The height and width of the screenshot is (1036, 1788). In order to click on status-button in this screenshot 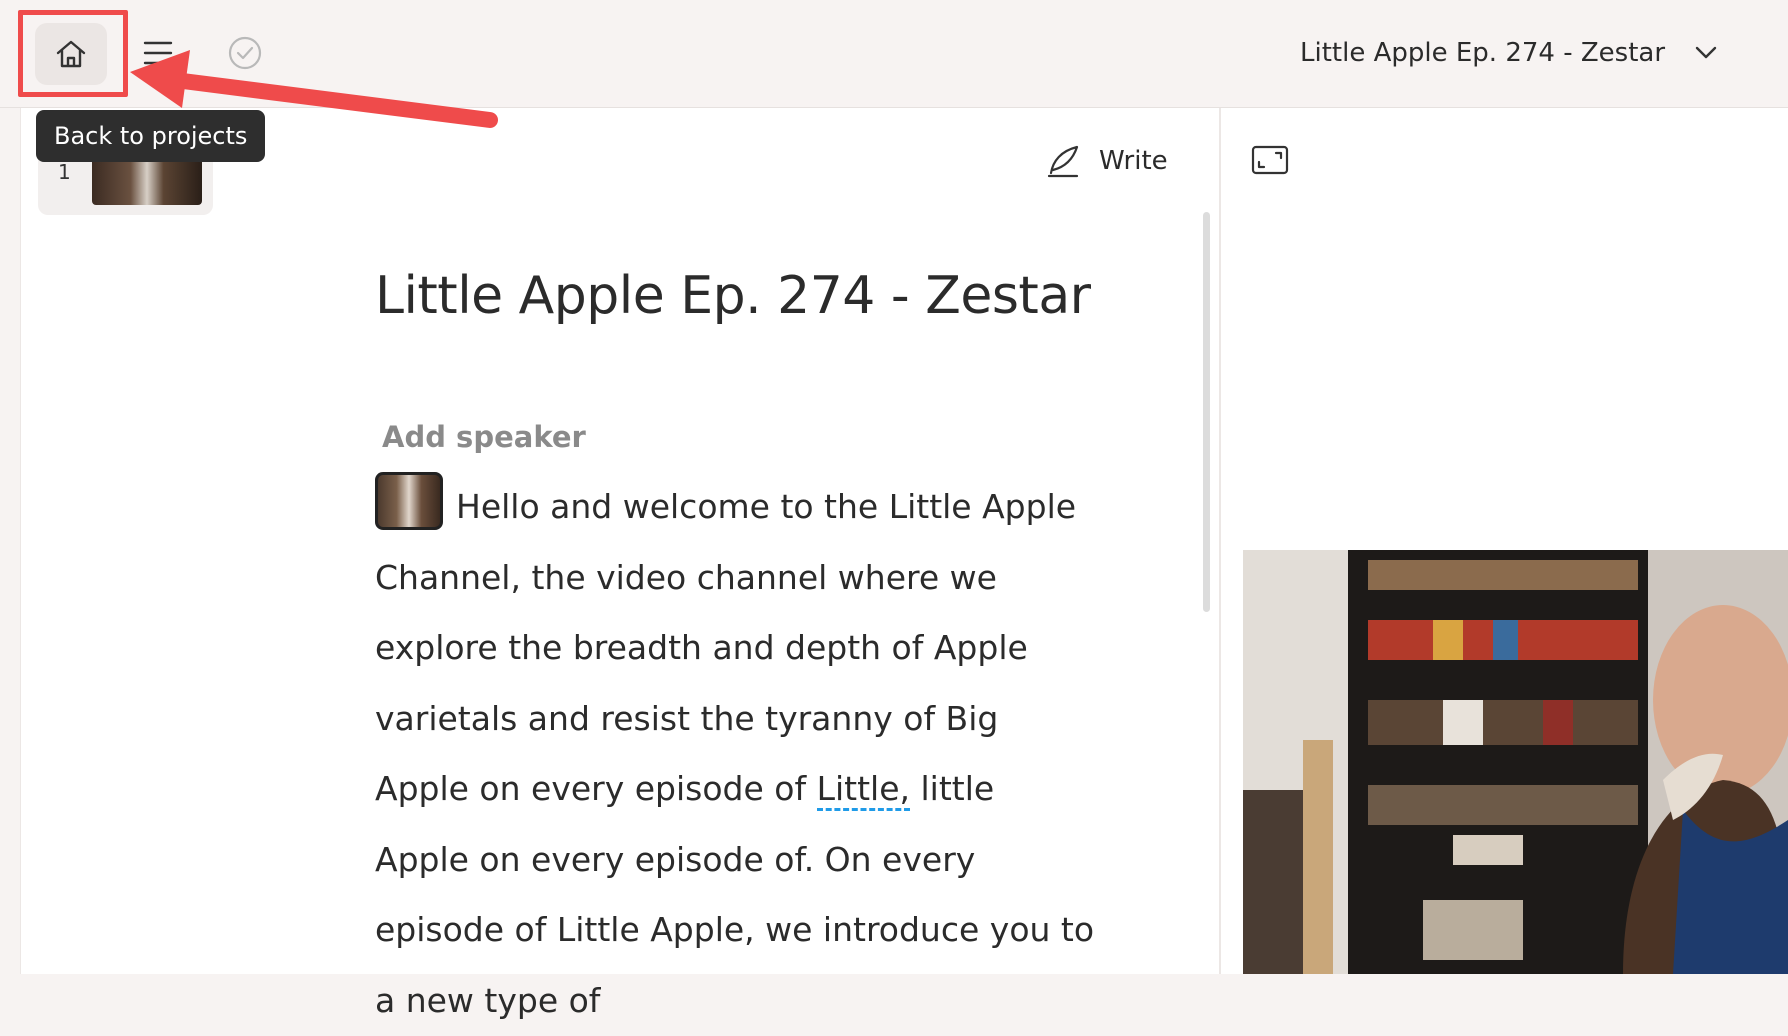, I will do `click(245, 53)`.